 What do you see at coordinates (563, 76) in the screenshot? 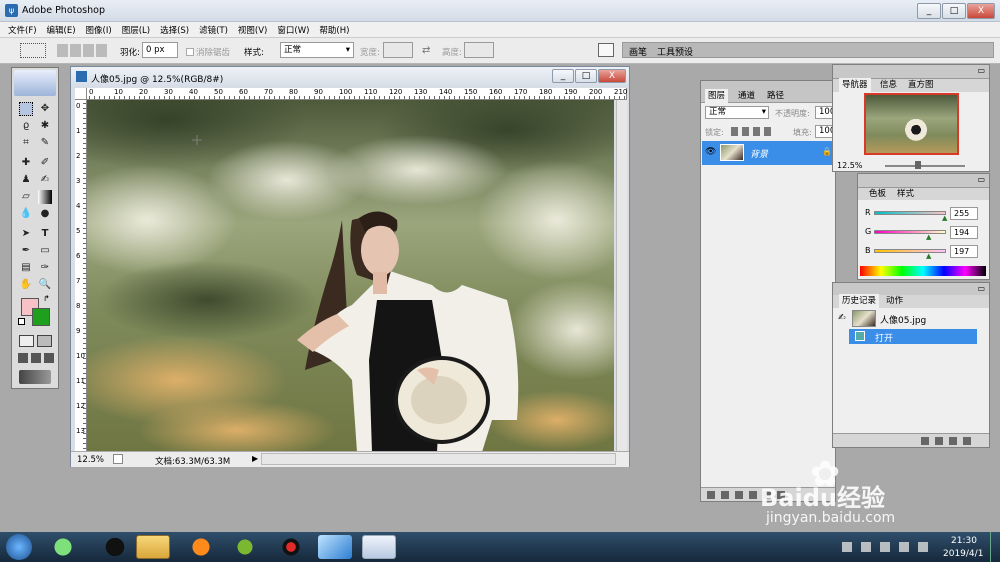
I see `doc-minimize-button: _` at bounding box center [563, 76].